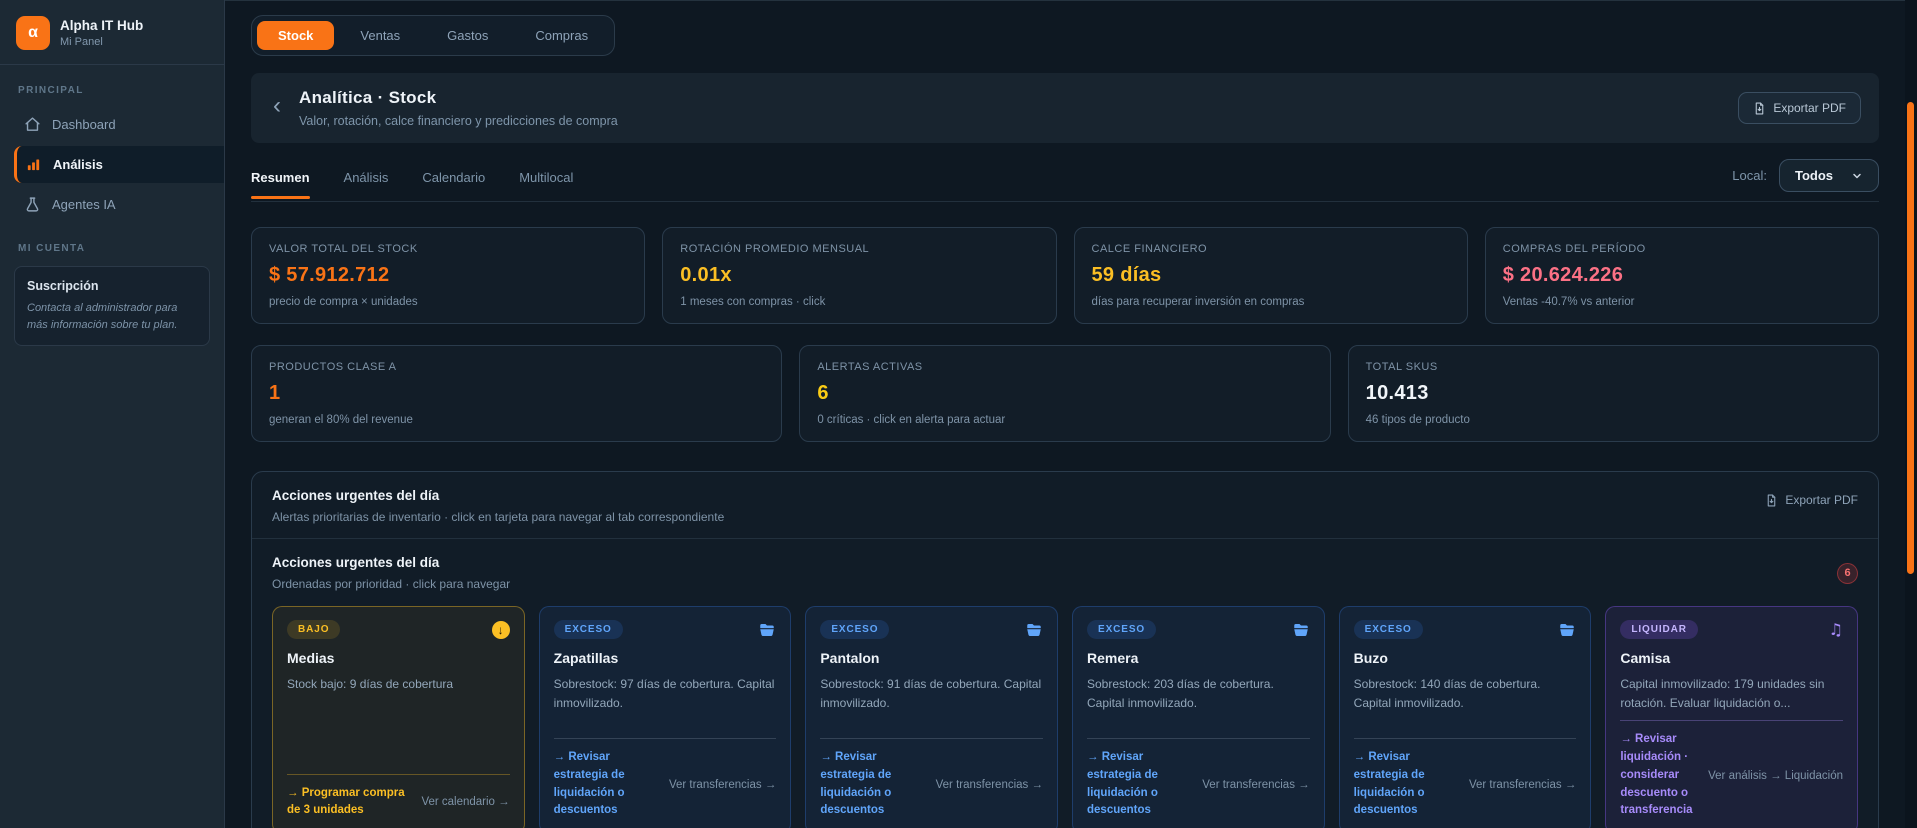  I want to click on panel-export-pdf-button: Exportar PDF, so click(1811, 500).